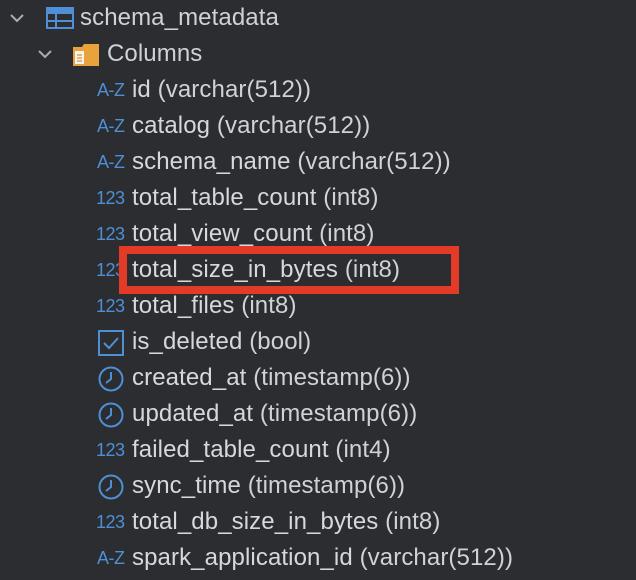 The height and width of the screenshot is (580, 636). I want to click on column-name: spark_application_id, so click(242, 557).